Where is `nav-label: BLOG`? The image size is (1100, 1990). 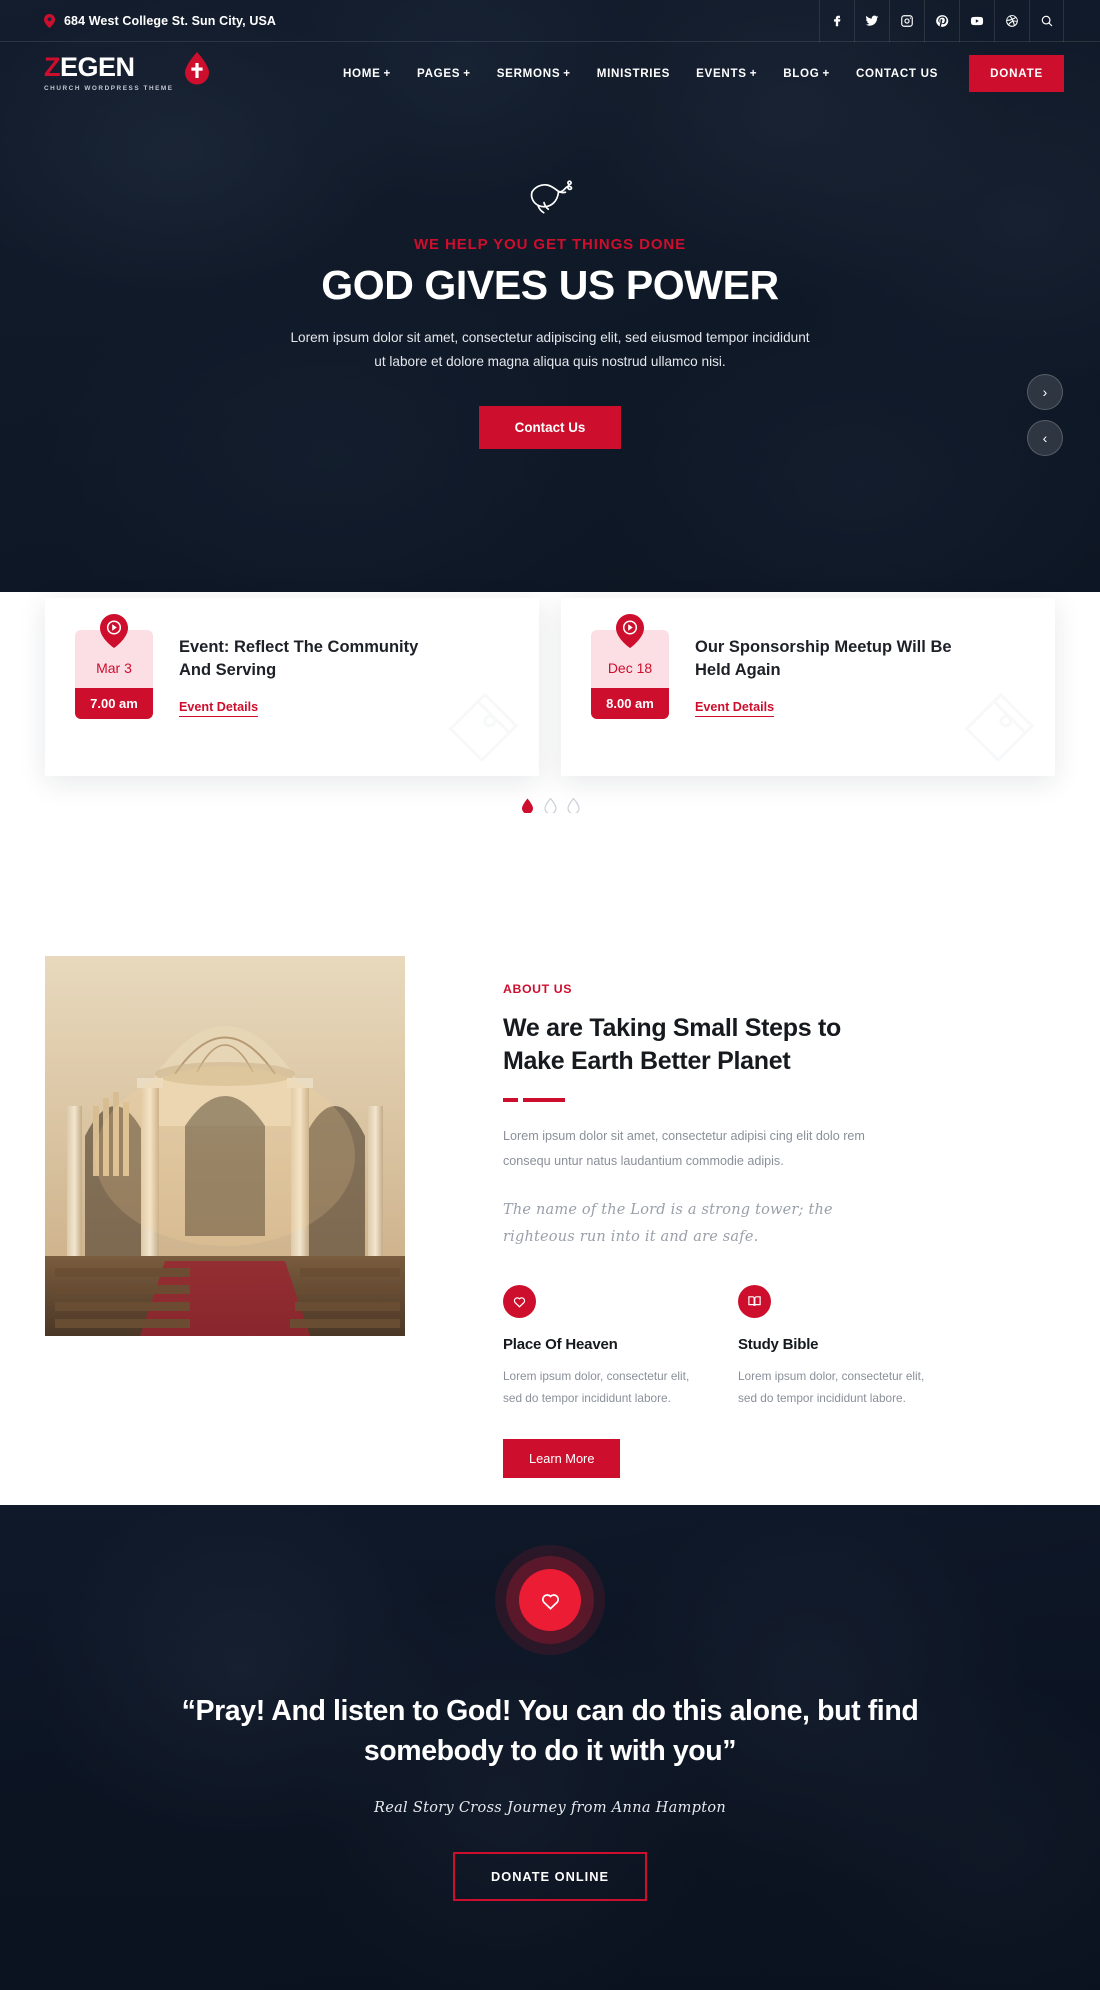 nav-label: BLOG is located at coordinates (801, 73).